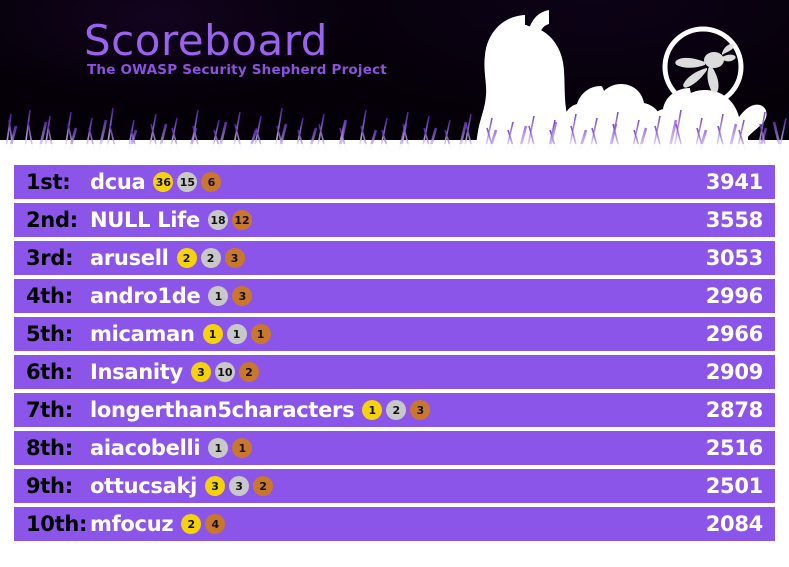 This screenshot has width=789, height=567. What do you see at coordinates (48, 182) in the screenshot?
I see `rank-label: 1st:` at bounding box center [48, 182].